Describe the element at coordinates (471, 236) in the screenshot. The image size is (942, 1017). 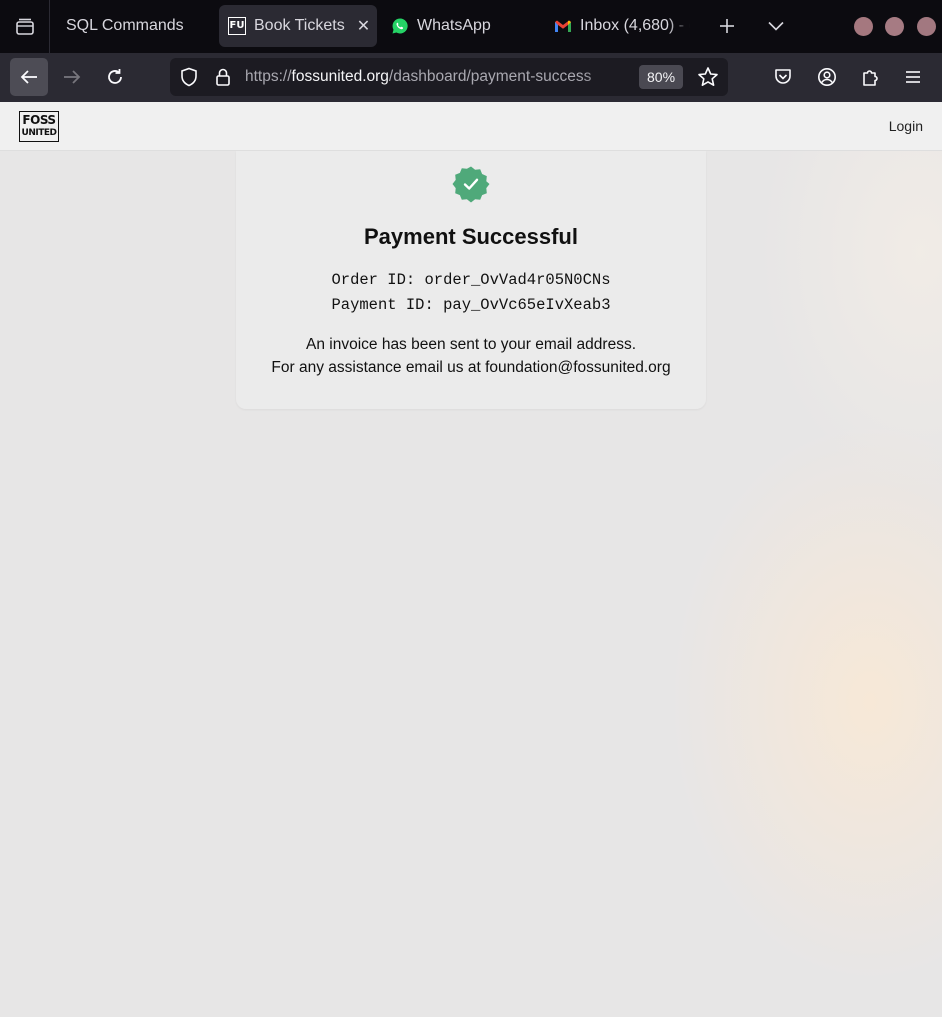
I see `payment-status-title: Payment Successful` at that location.